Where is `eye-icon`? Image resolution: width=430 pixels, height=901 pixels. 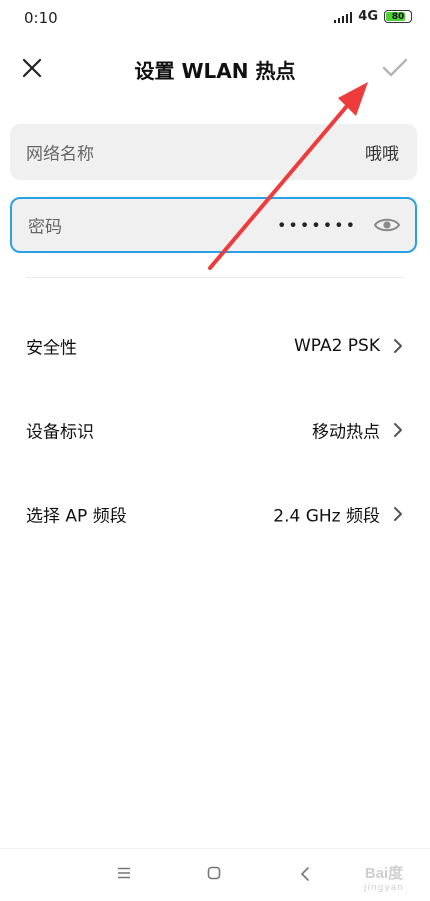 eye-icon is located at coordinates (387, 225).